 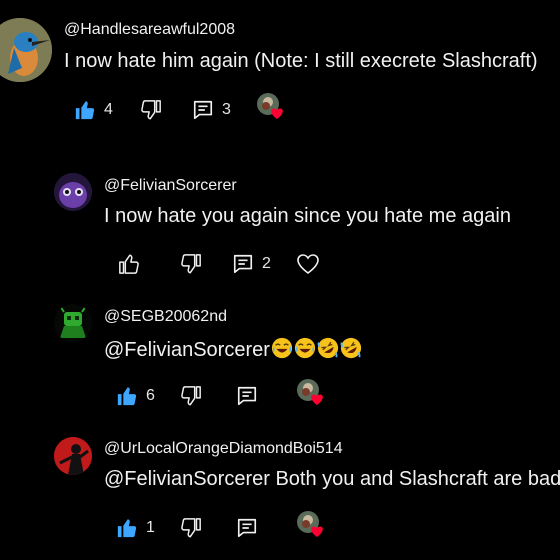 What do you see at coordinates (266, 263) in the screenshot?
I see `reply-count: 2` at bounding box center [266, 263].